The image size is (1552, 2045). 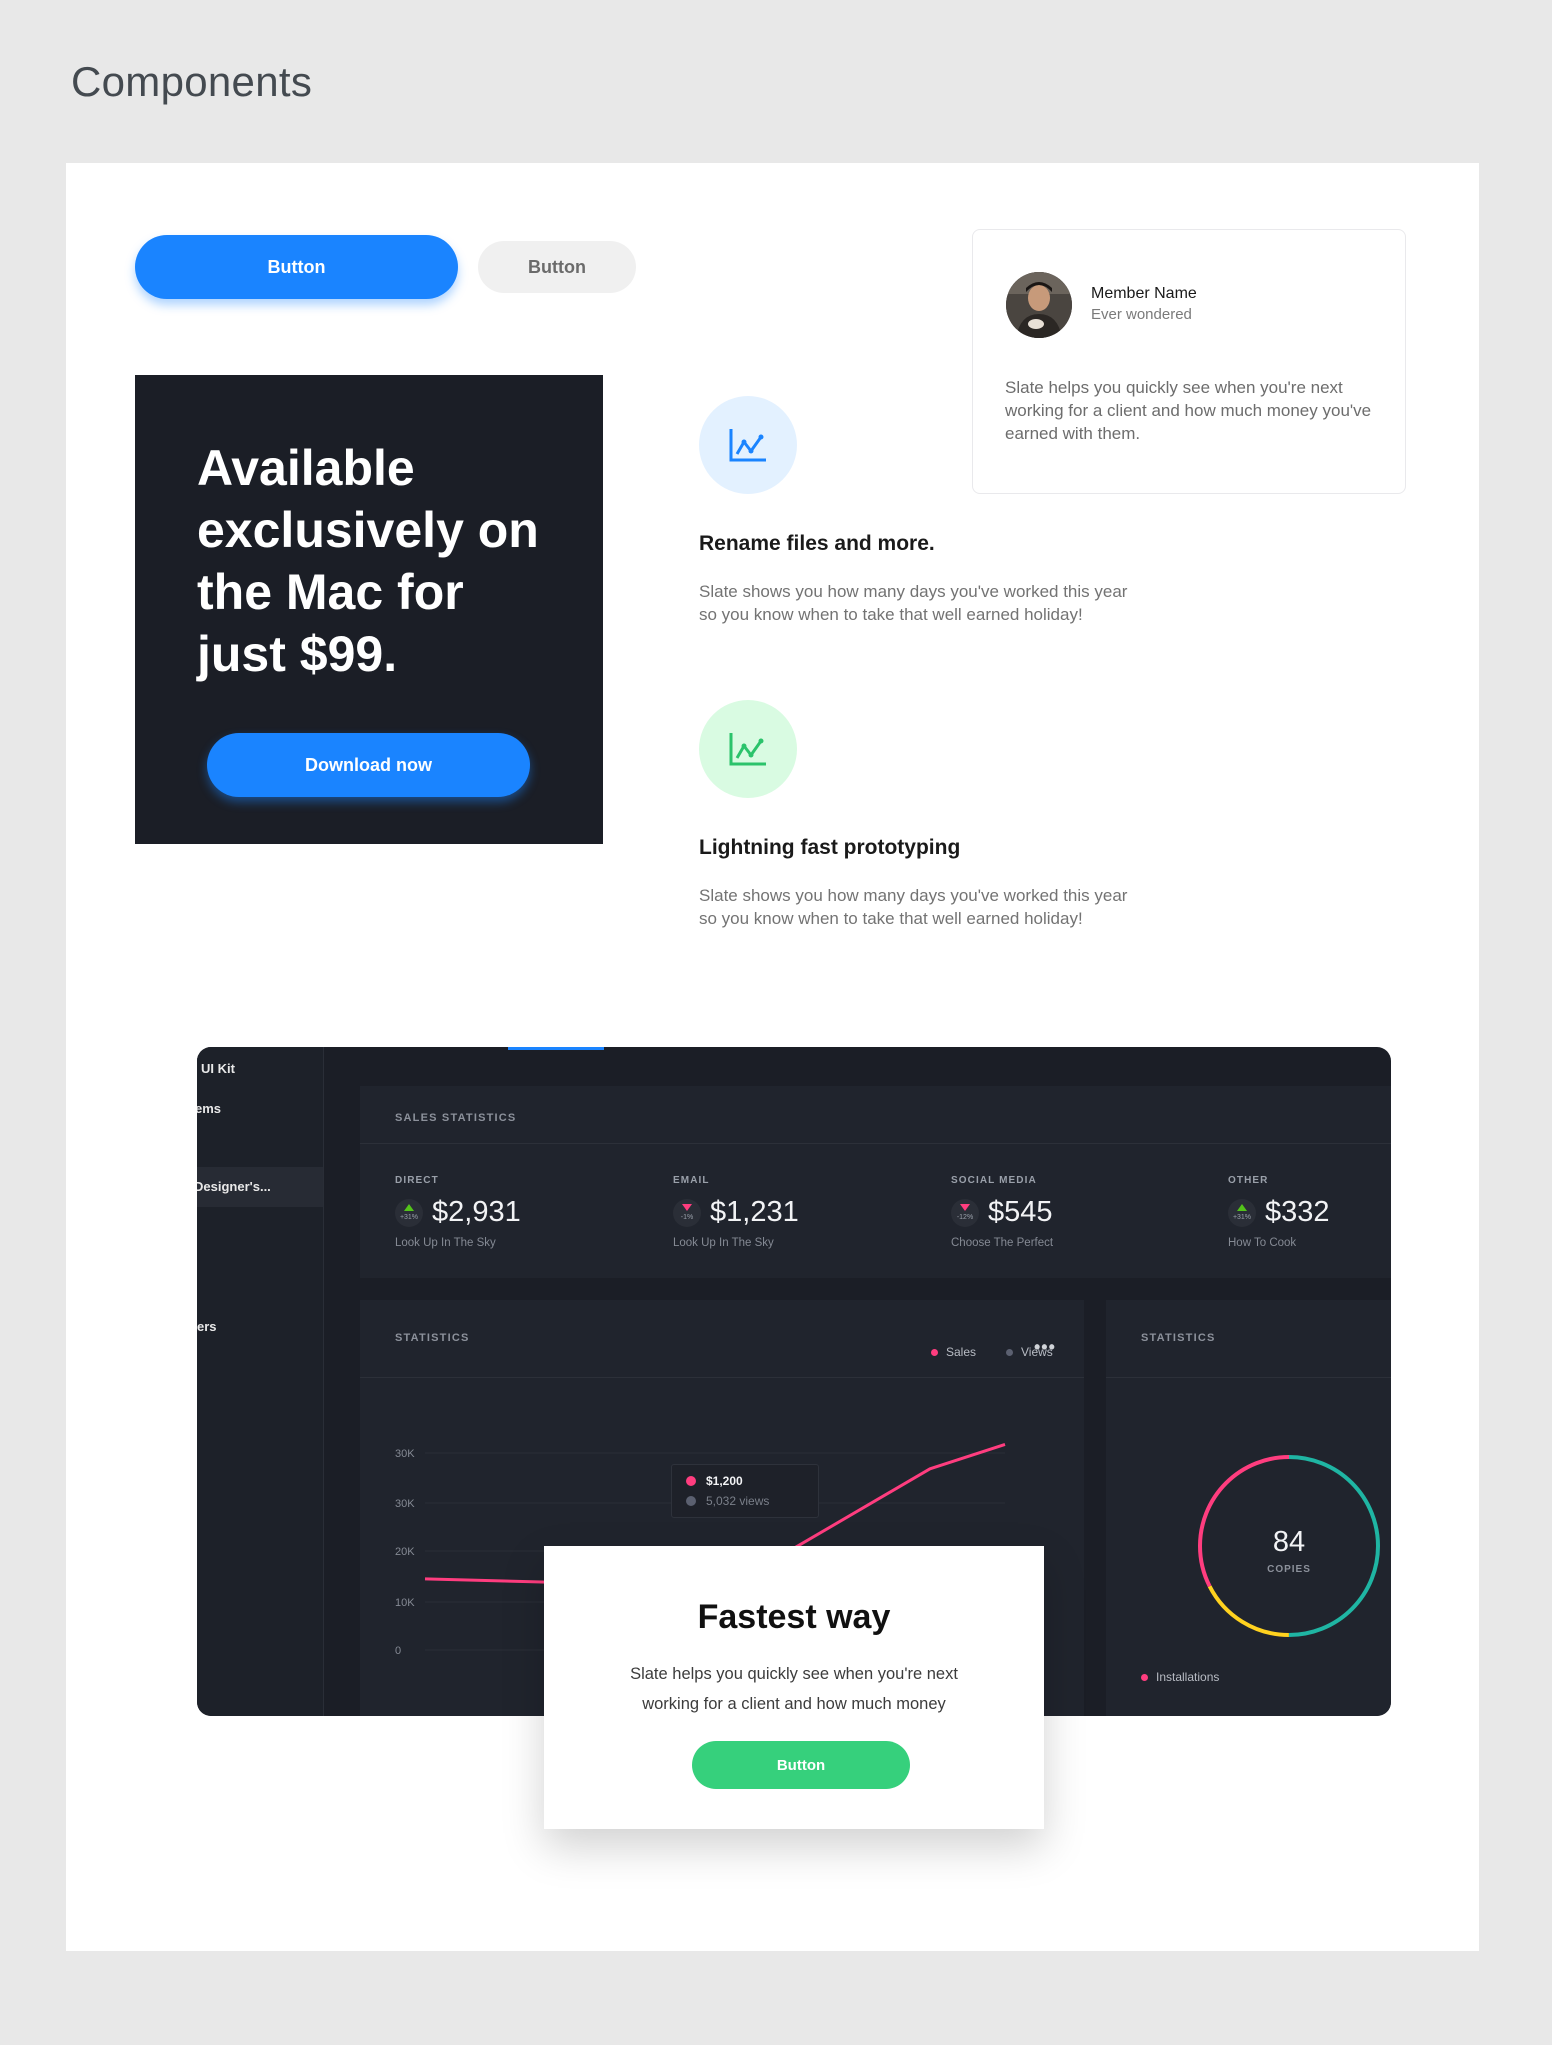 What do you see at coordinates (745, 1491) in the screenshot?
I see `chart-tooltip: $1,200 5,032 views` at bounding box center [745, 1491].